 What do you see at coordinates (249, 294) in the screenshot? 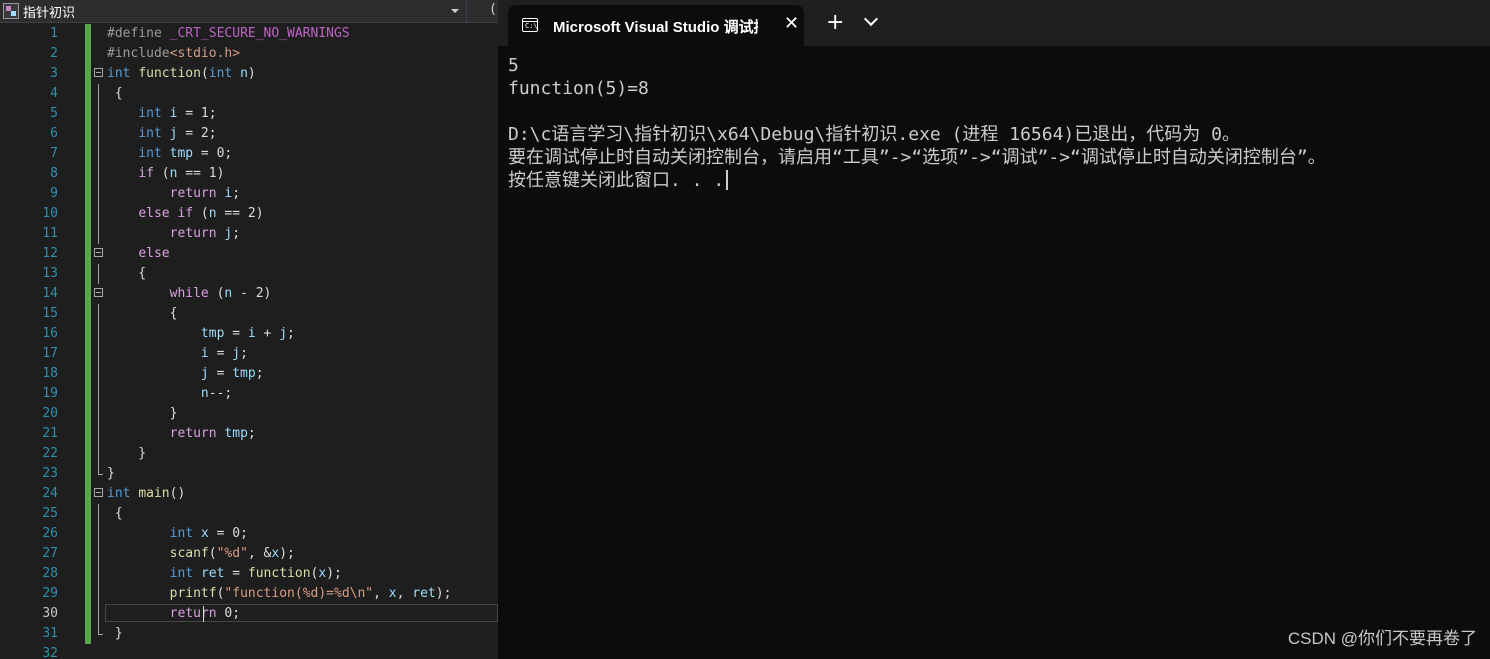
I see `code-line: 14 while (n - 2)` at bounding box center [249, 294].